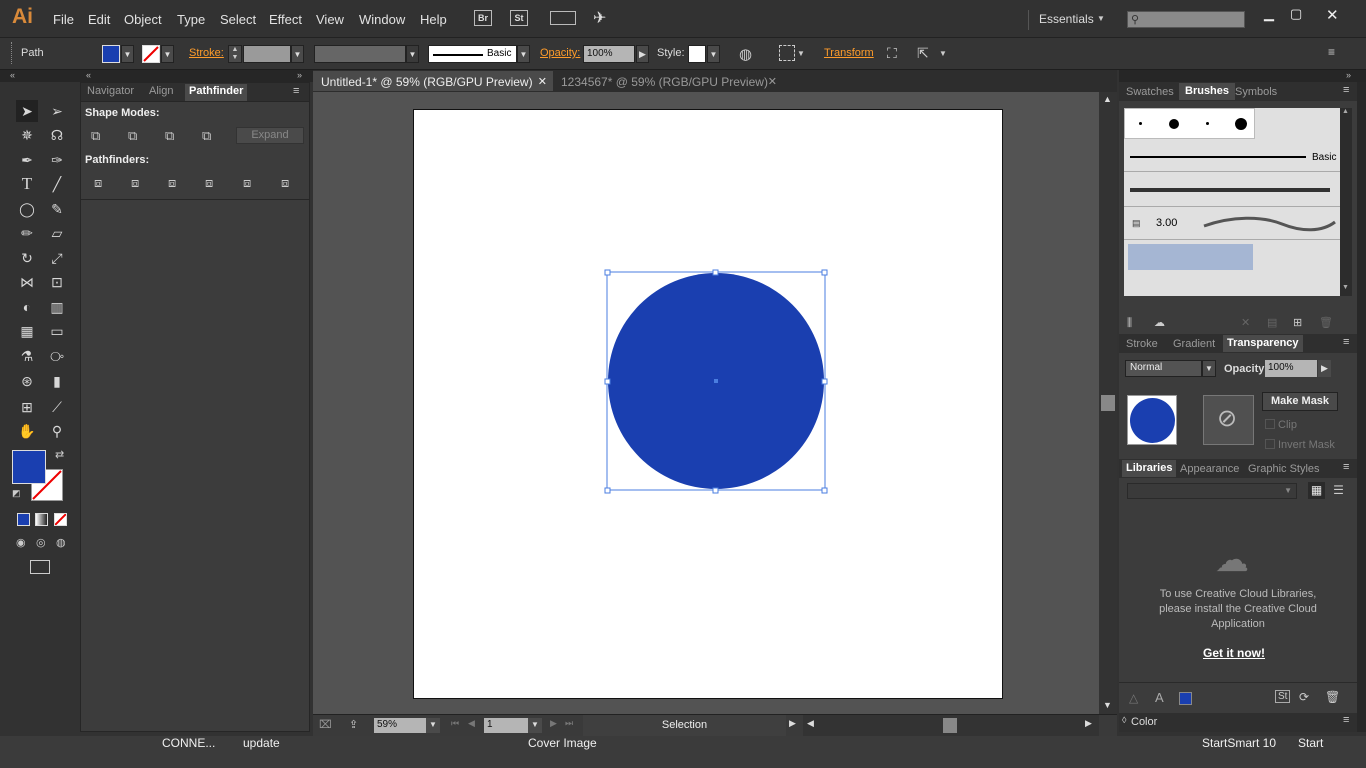  Describe the element at coordinates (209, 183) in the screenshot. I see `crop-icon: ⧈` at that location.